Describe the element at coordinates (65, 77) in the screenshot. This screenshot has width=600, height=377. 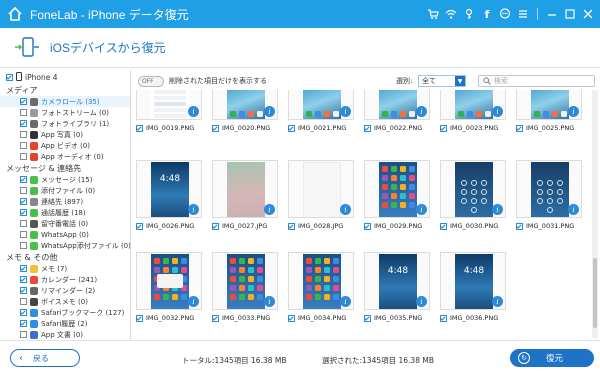
I see `device-row: iPhone 4` at that location.